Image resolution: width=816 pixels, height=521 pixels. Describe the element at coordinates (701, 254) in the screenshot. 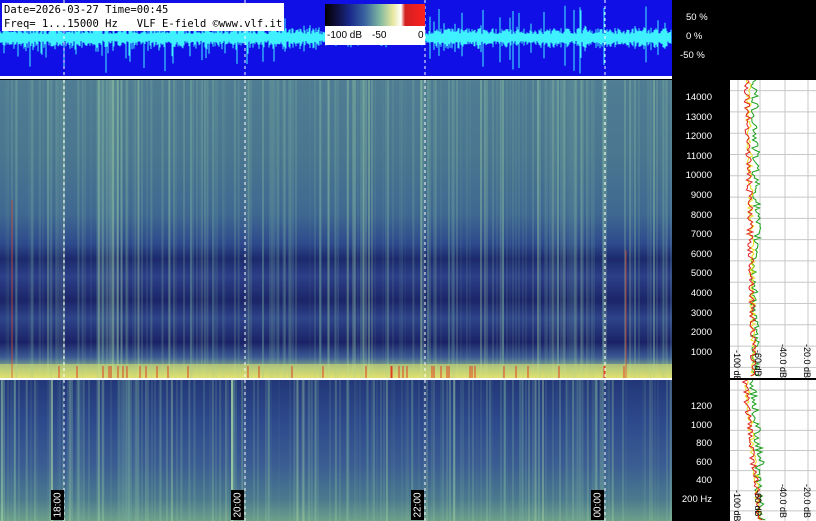

I see `freq-label-high: 6000` at that location.